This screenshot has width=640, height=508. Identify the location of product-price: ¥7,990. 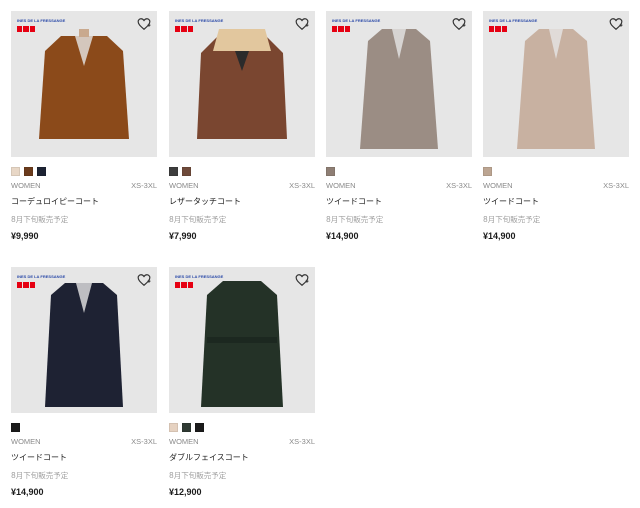
(183, 236).